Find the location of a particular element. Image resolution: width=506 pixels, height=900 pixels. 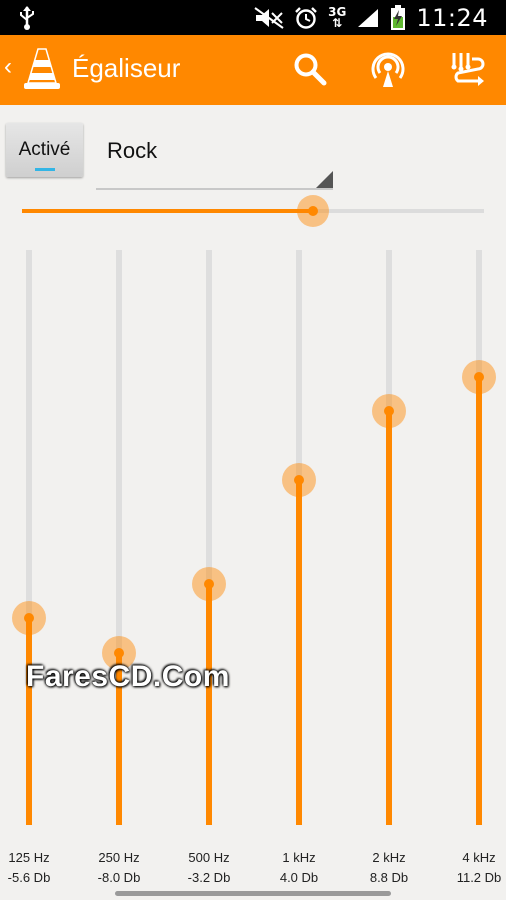

band-gain-label: -5.6 Db is located at coordinates (29, 877).